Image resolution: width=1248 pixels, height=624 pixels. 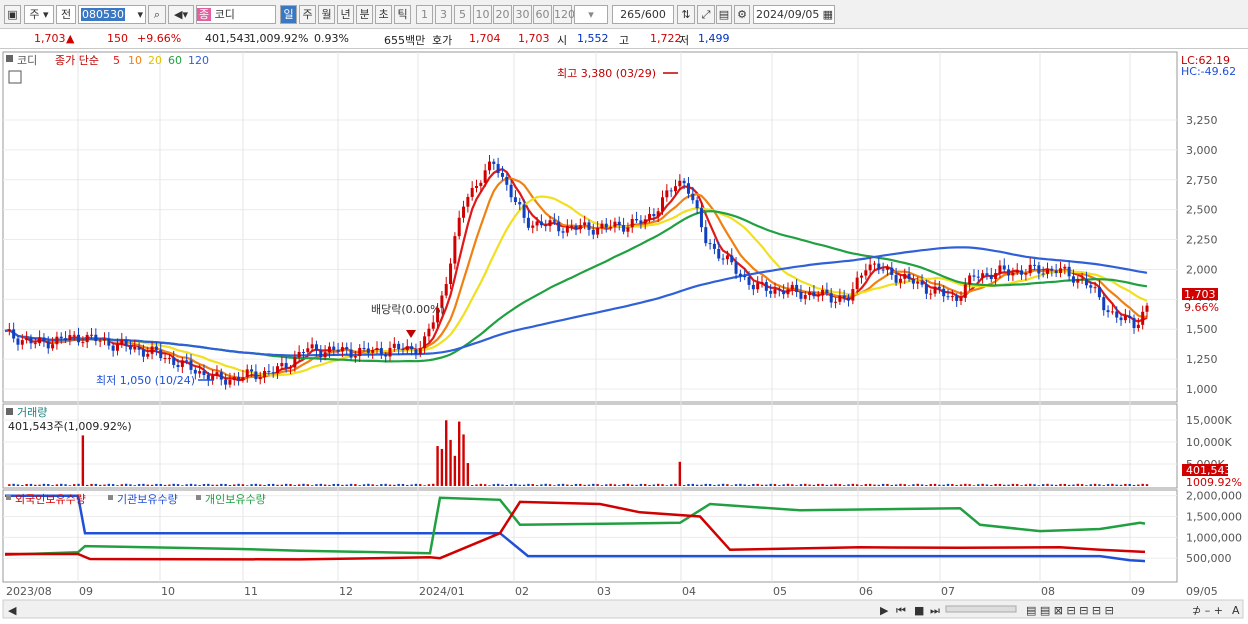 What do you see at coordinates (828, 14) in the screenshot?
I see `calendar-icon: ▦` at bounding box center [828, 14].